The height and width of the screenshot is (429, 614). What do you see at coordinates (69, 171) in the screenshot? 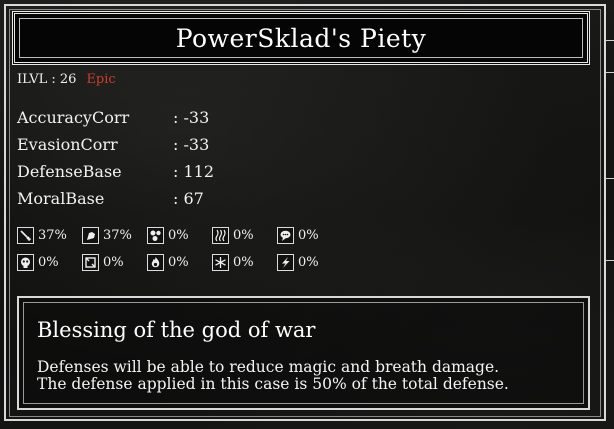
I see `stat-name: DefenseBase` at bounding box center [69, 171].